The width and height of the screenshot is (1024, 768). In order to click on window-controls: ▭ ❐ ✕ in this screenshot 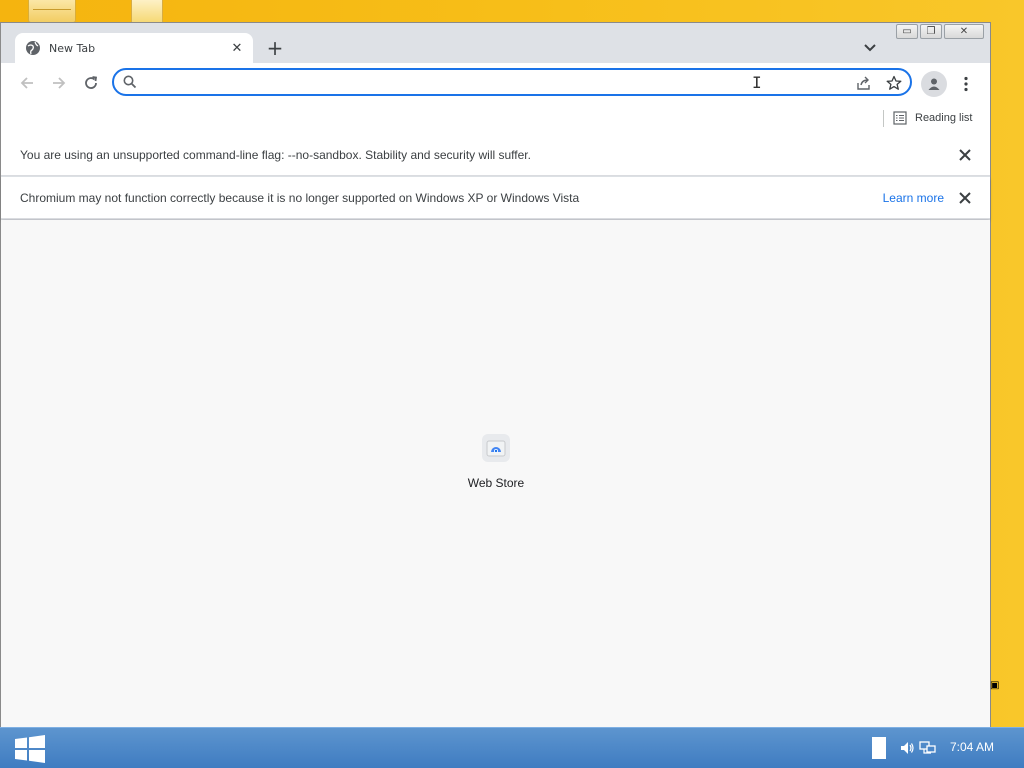, I will do `click(940, 31)`.